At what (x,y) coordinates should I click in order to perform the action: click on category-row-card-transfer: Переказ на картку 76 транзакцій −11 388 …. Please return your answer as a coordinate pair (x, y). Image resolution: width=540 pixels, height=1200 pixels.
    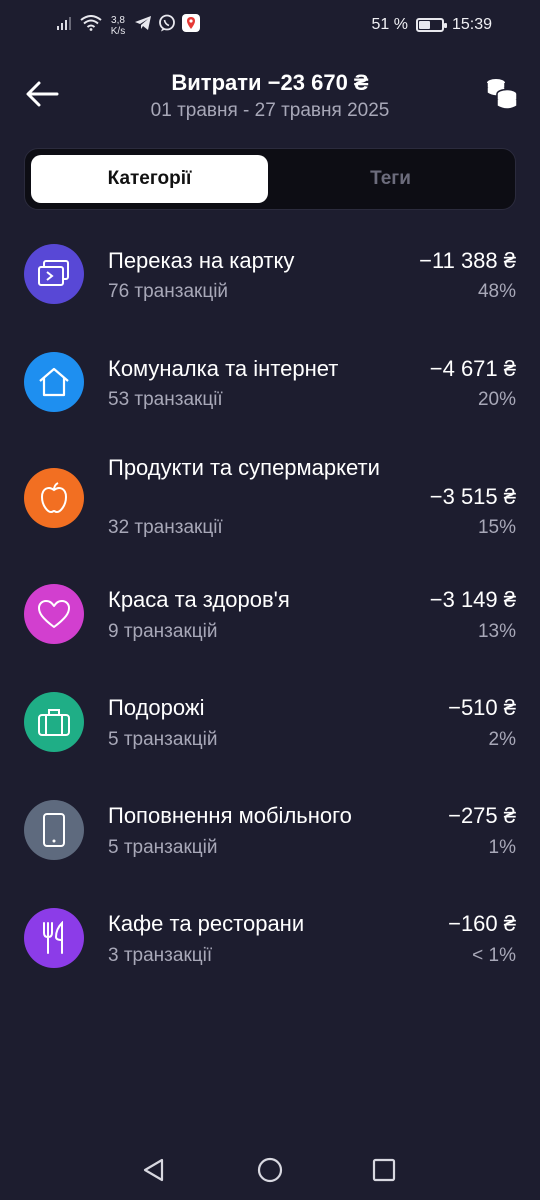
    Looking at the image, I should click on (270, 282).